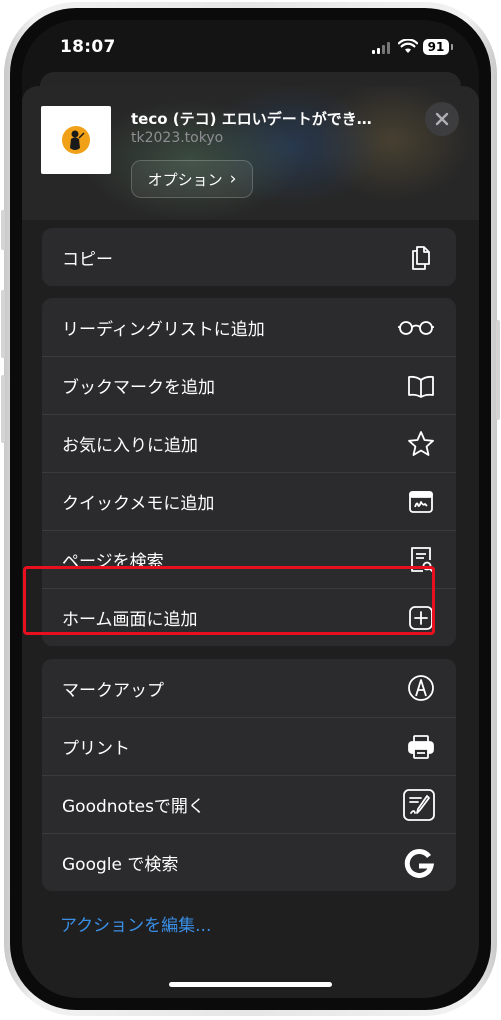 The image size is (501, 1020). What do you see at coordinates (233, 179) in the screenshot?
I see `chevron-right-icon: ›` at bounding box center [233, 179].